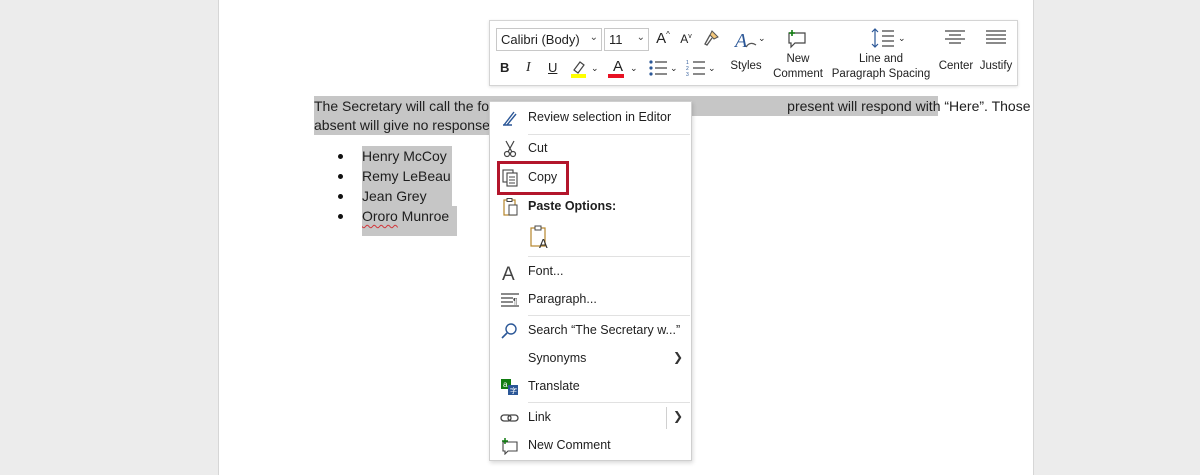 This screenshot has width=1200, height=475. I want to click on bullets-icon, so click(658, 68).